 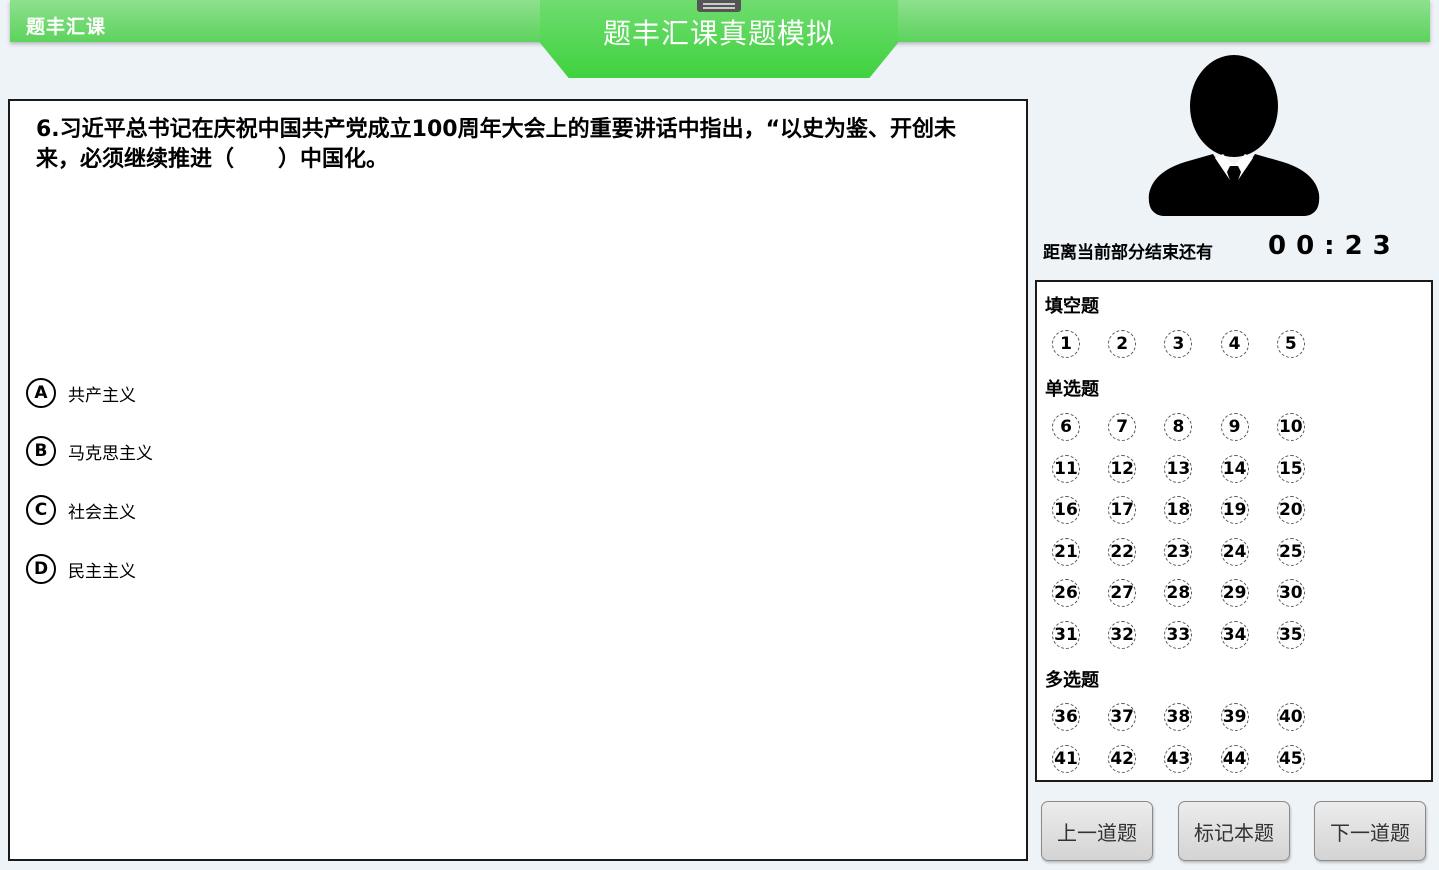 What do you see at coordinates (1178, 551) in the screenshot?
I see `question-number-button: 23` at bounding box center [1178, 551].